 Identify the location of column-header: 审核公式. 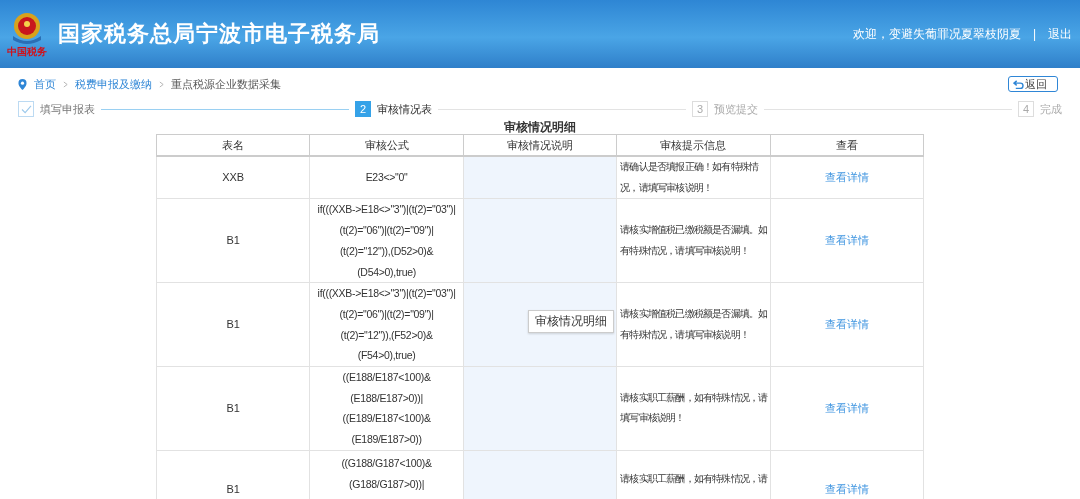
(386, 145).